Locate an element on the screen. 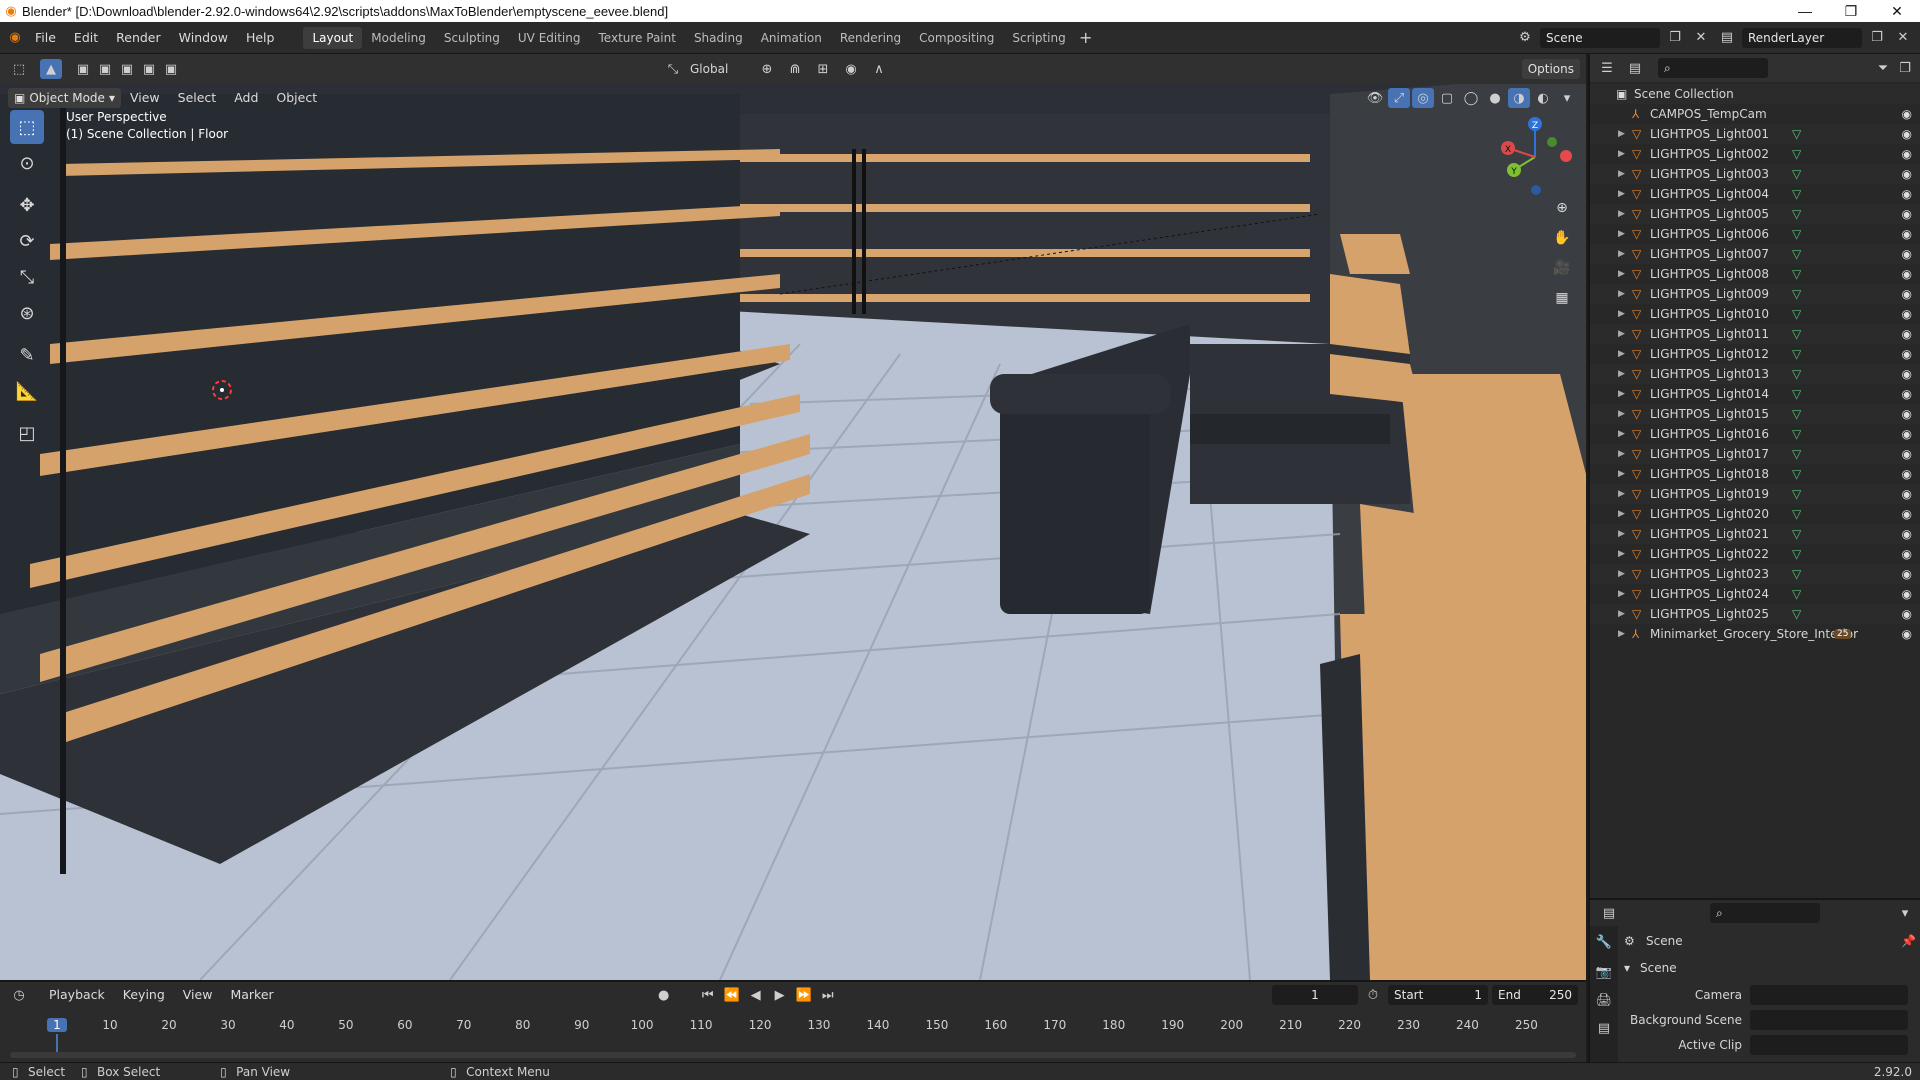 This screenshot has height=1080, width=1920. outliner-item: ▶ ▽ LIGHTPOS_Light024 ▽ ◉ is located at coordinates (1755, 594).